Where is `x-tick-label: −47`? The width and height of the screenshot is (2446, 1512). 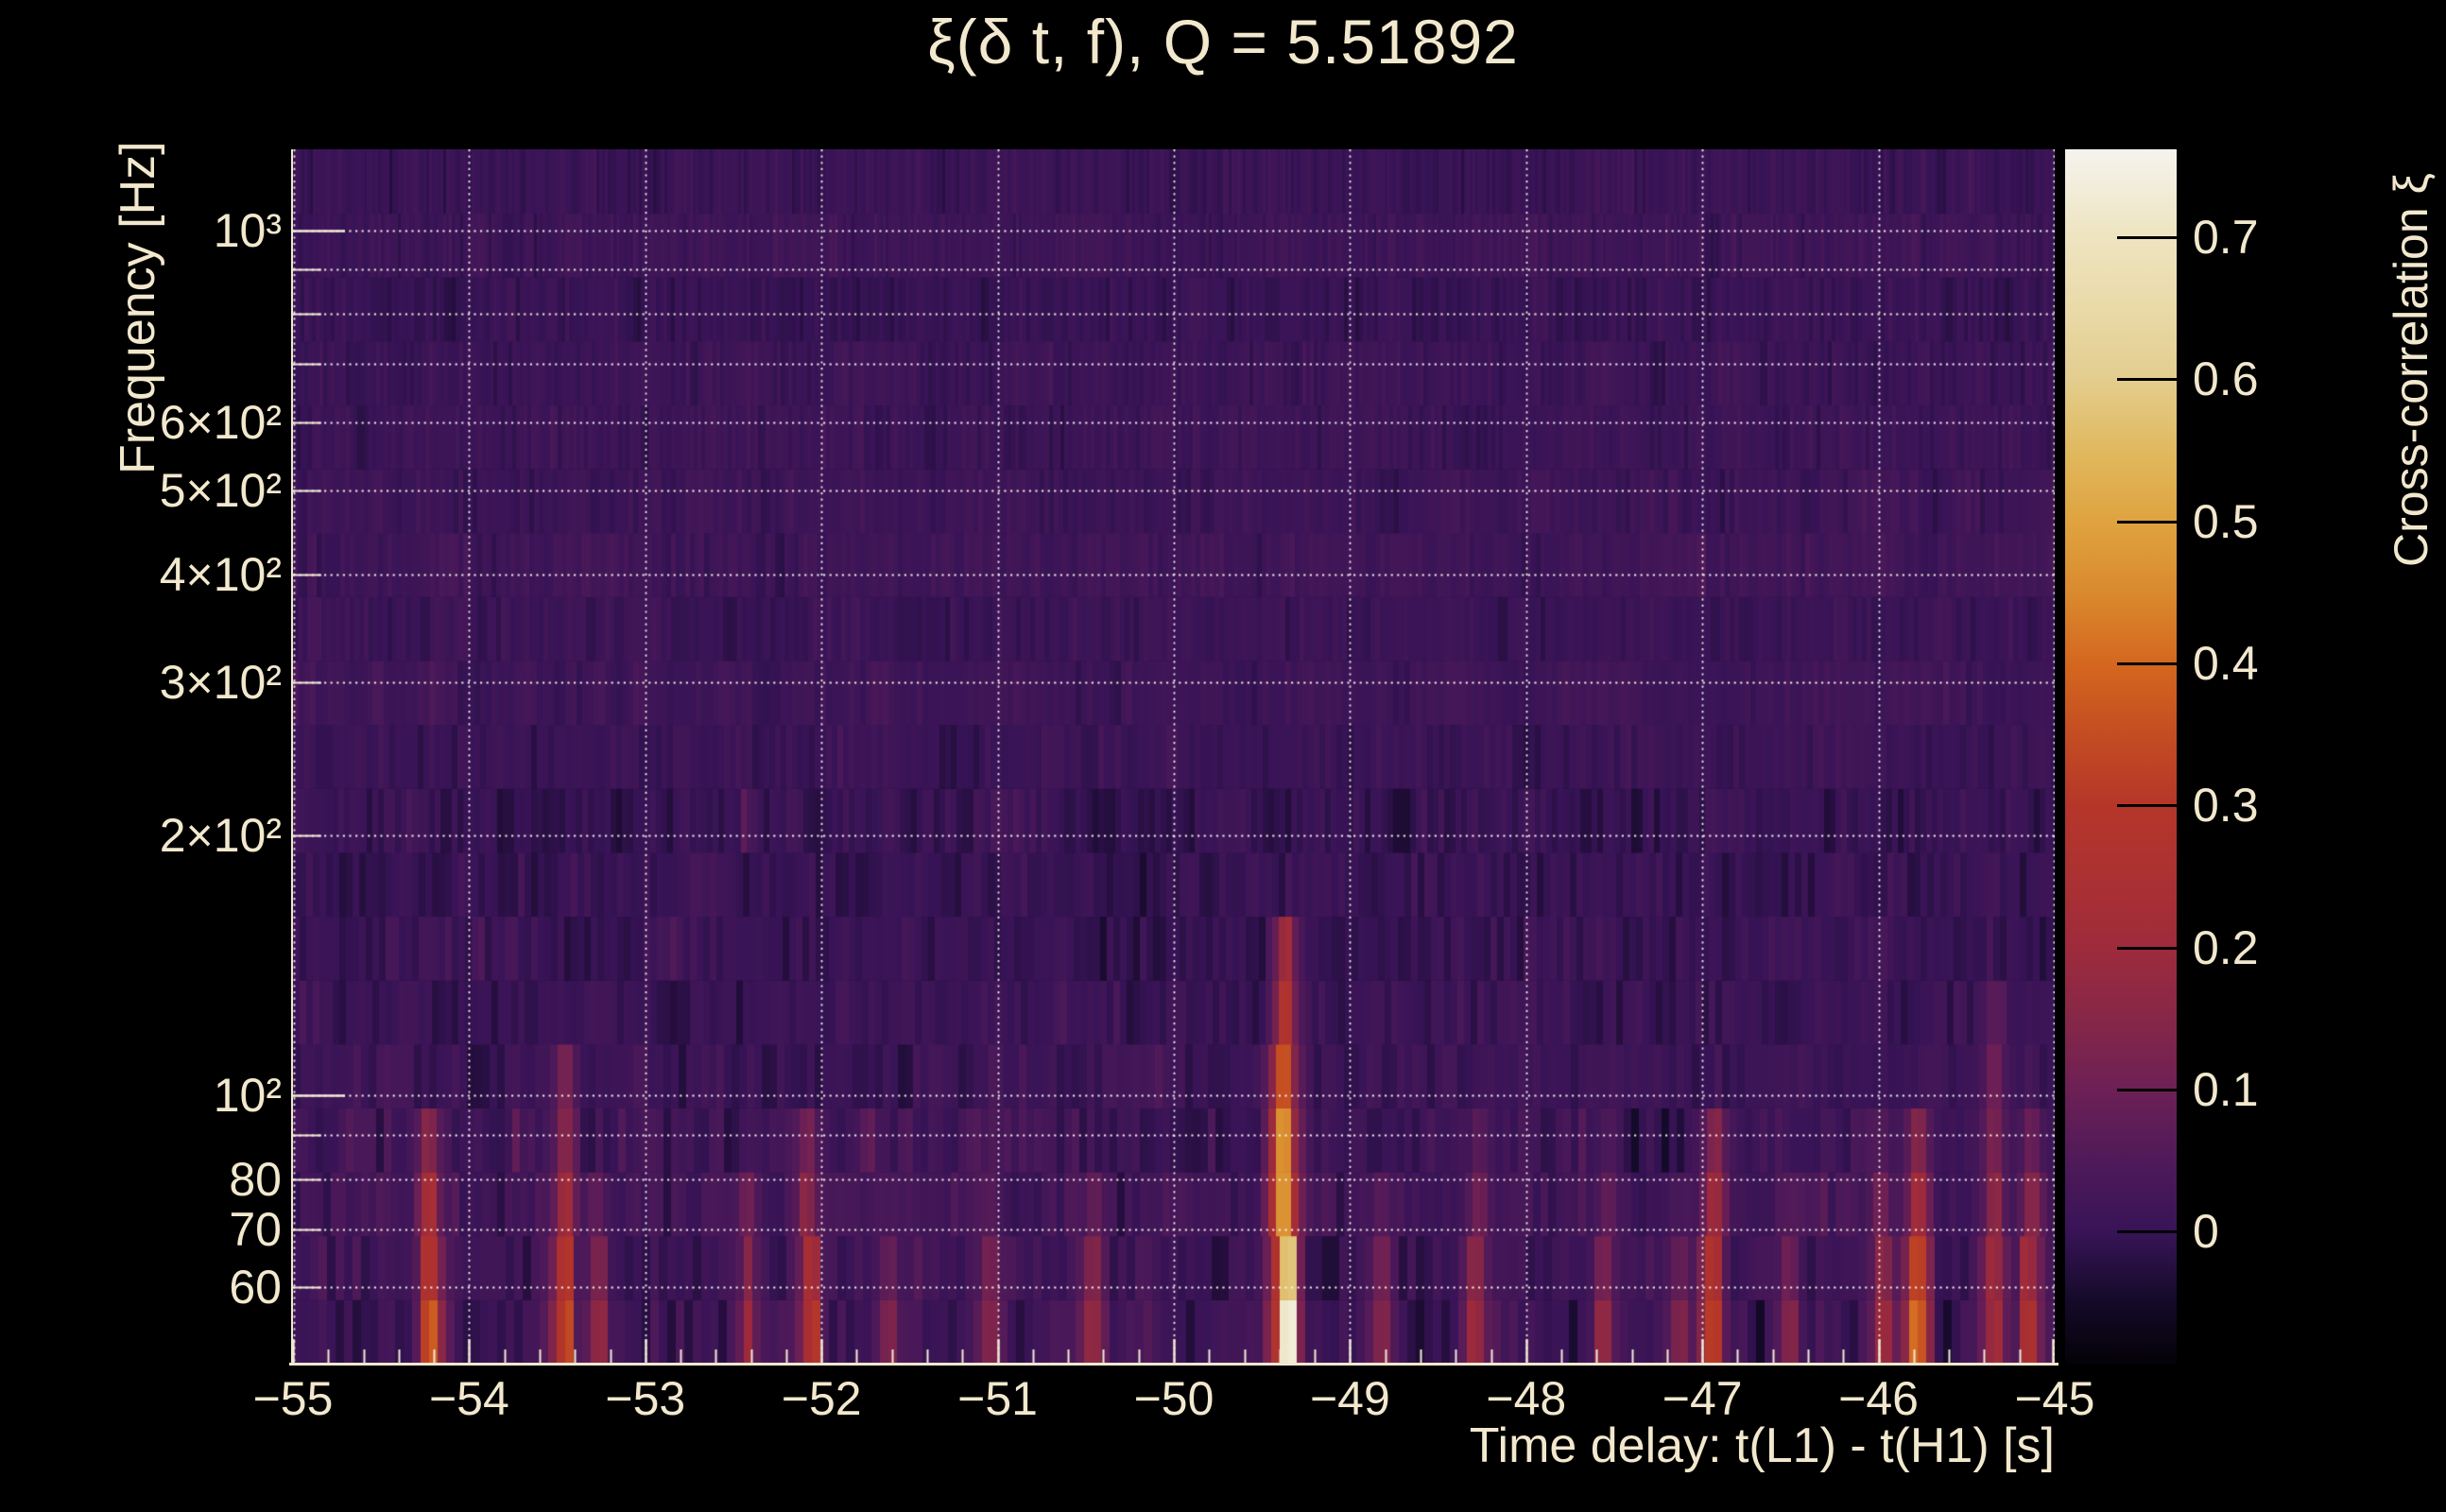 x-tick-label: −47 is located at coordinates (1702, 1398).